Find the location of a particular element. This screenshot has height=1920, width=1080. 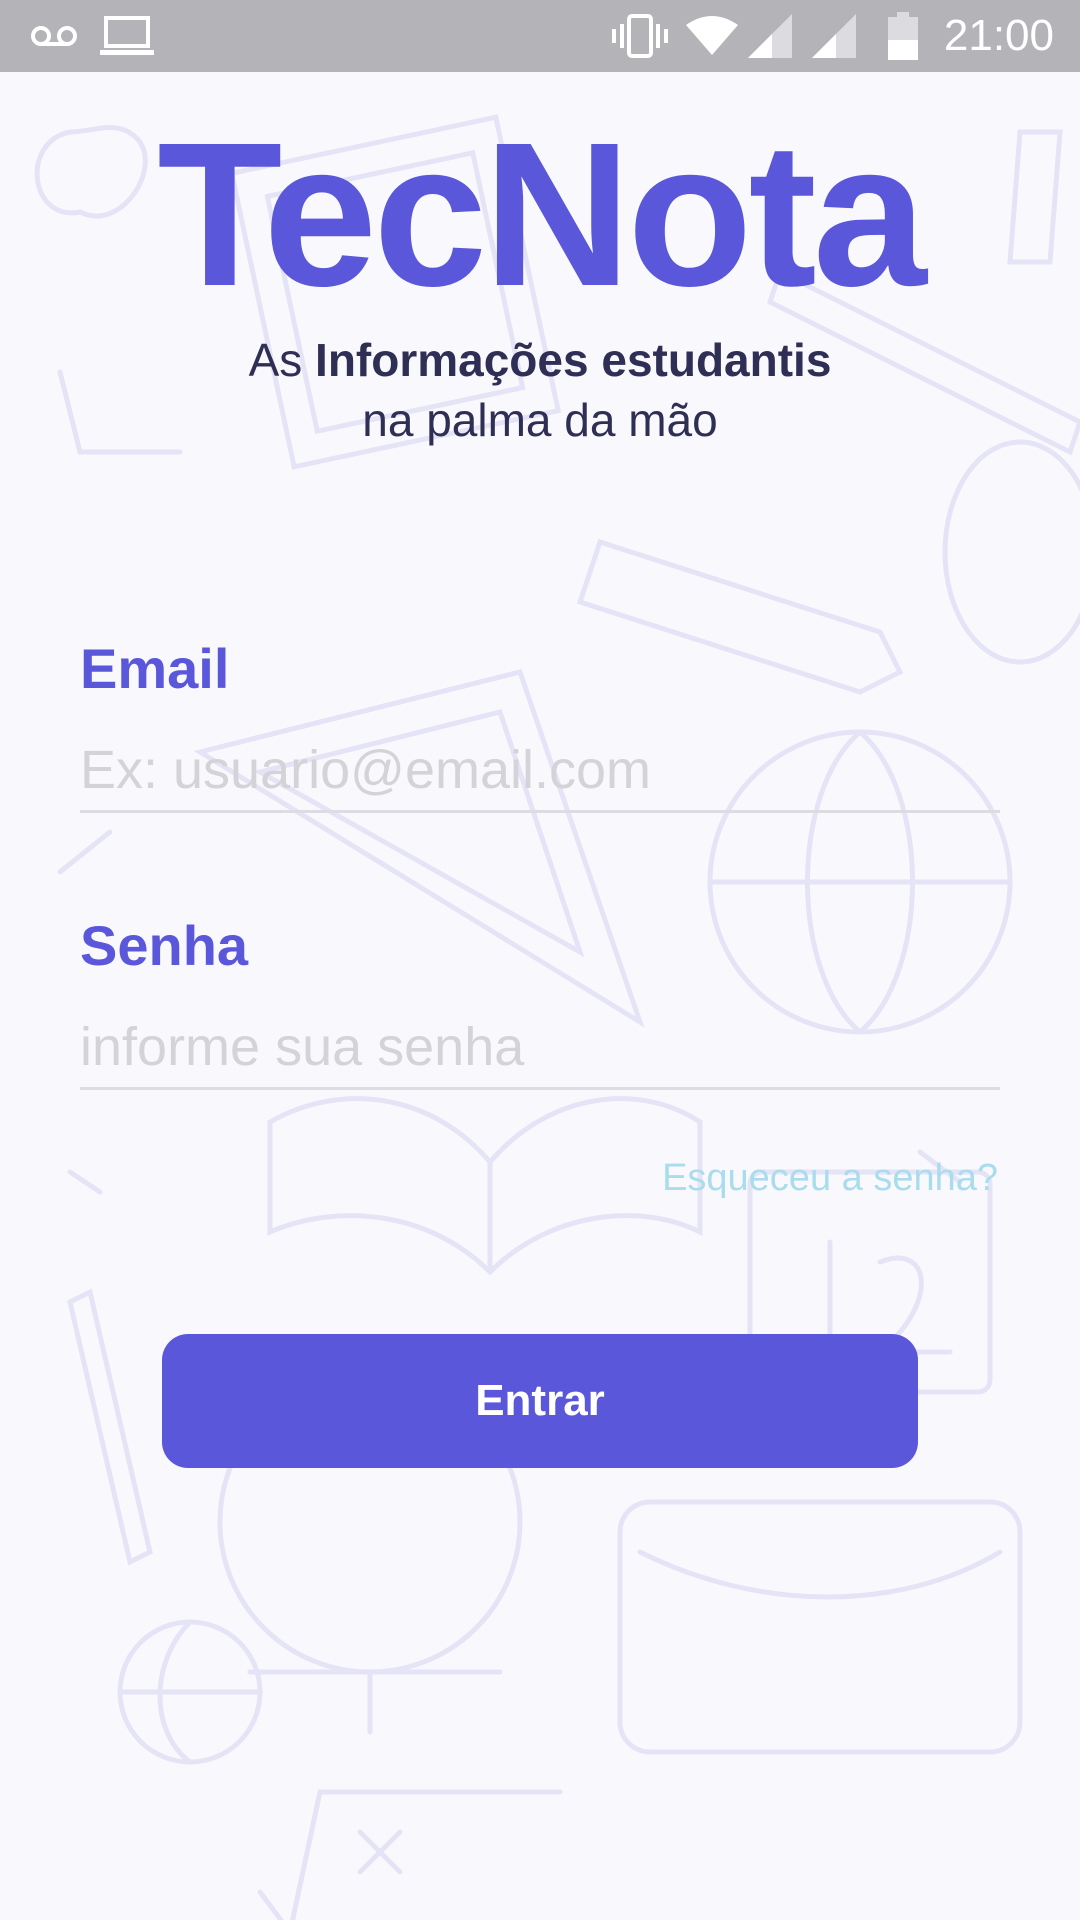

battery-icon is located at coordinates (903, 36).